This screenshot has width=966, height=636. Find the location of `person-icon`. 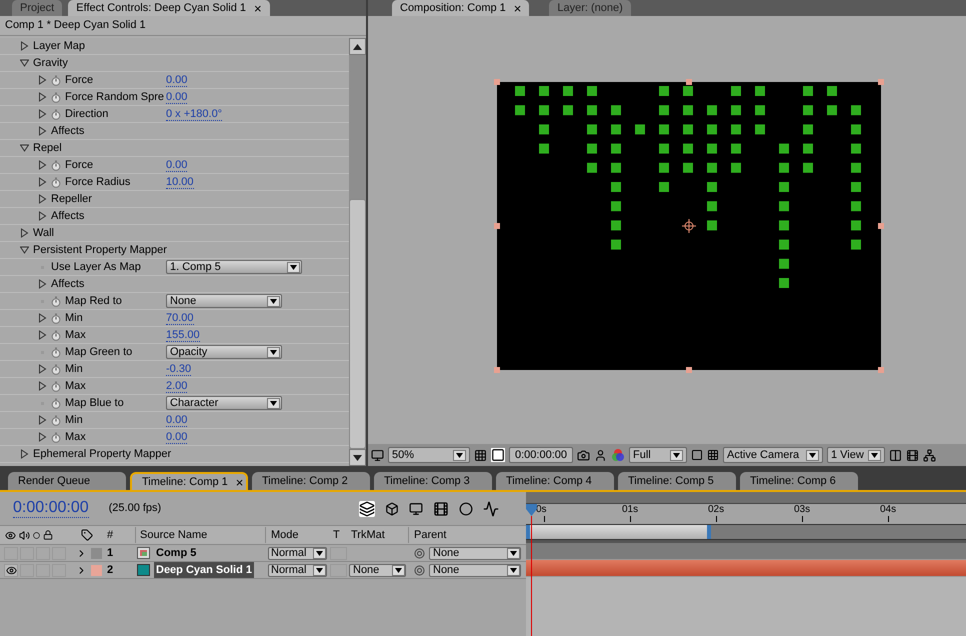

person-icon is located at coordinates (600, 455).